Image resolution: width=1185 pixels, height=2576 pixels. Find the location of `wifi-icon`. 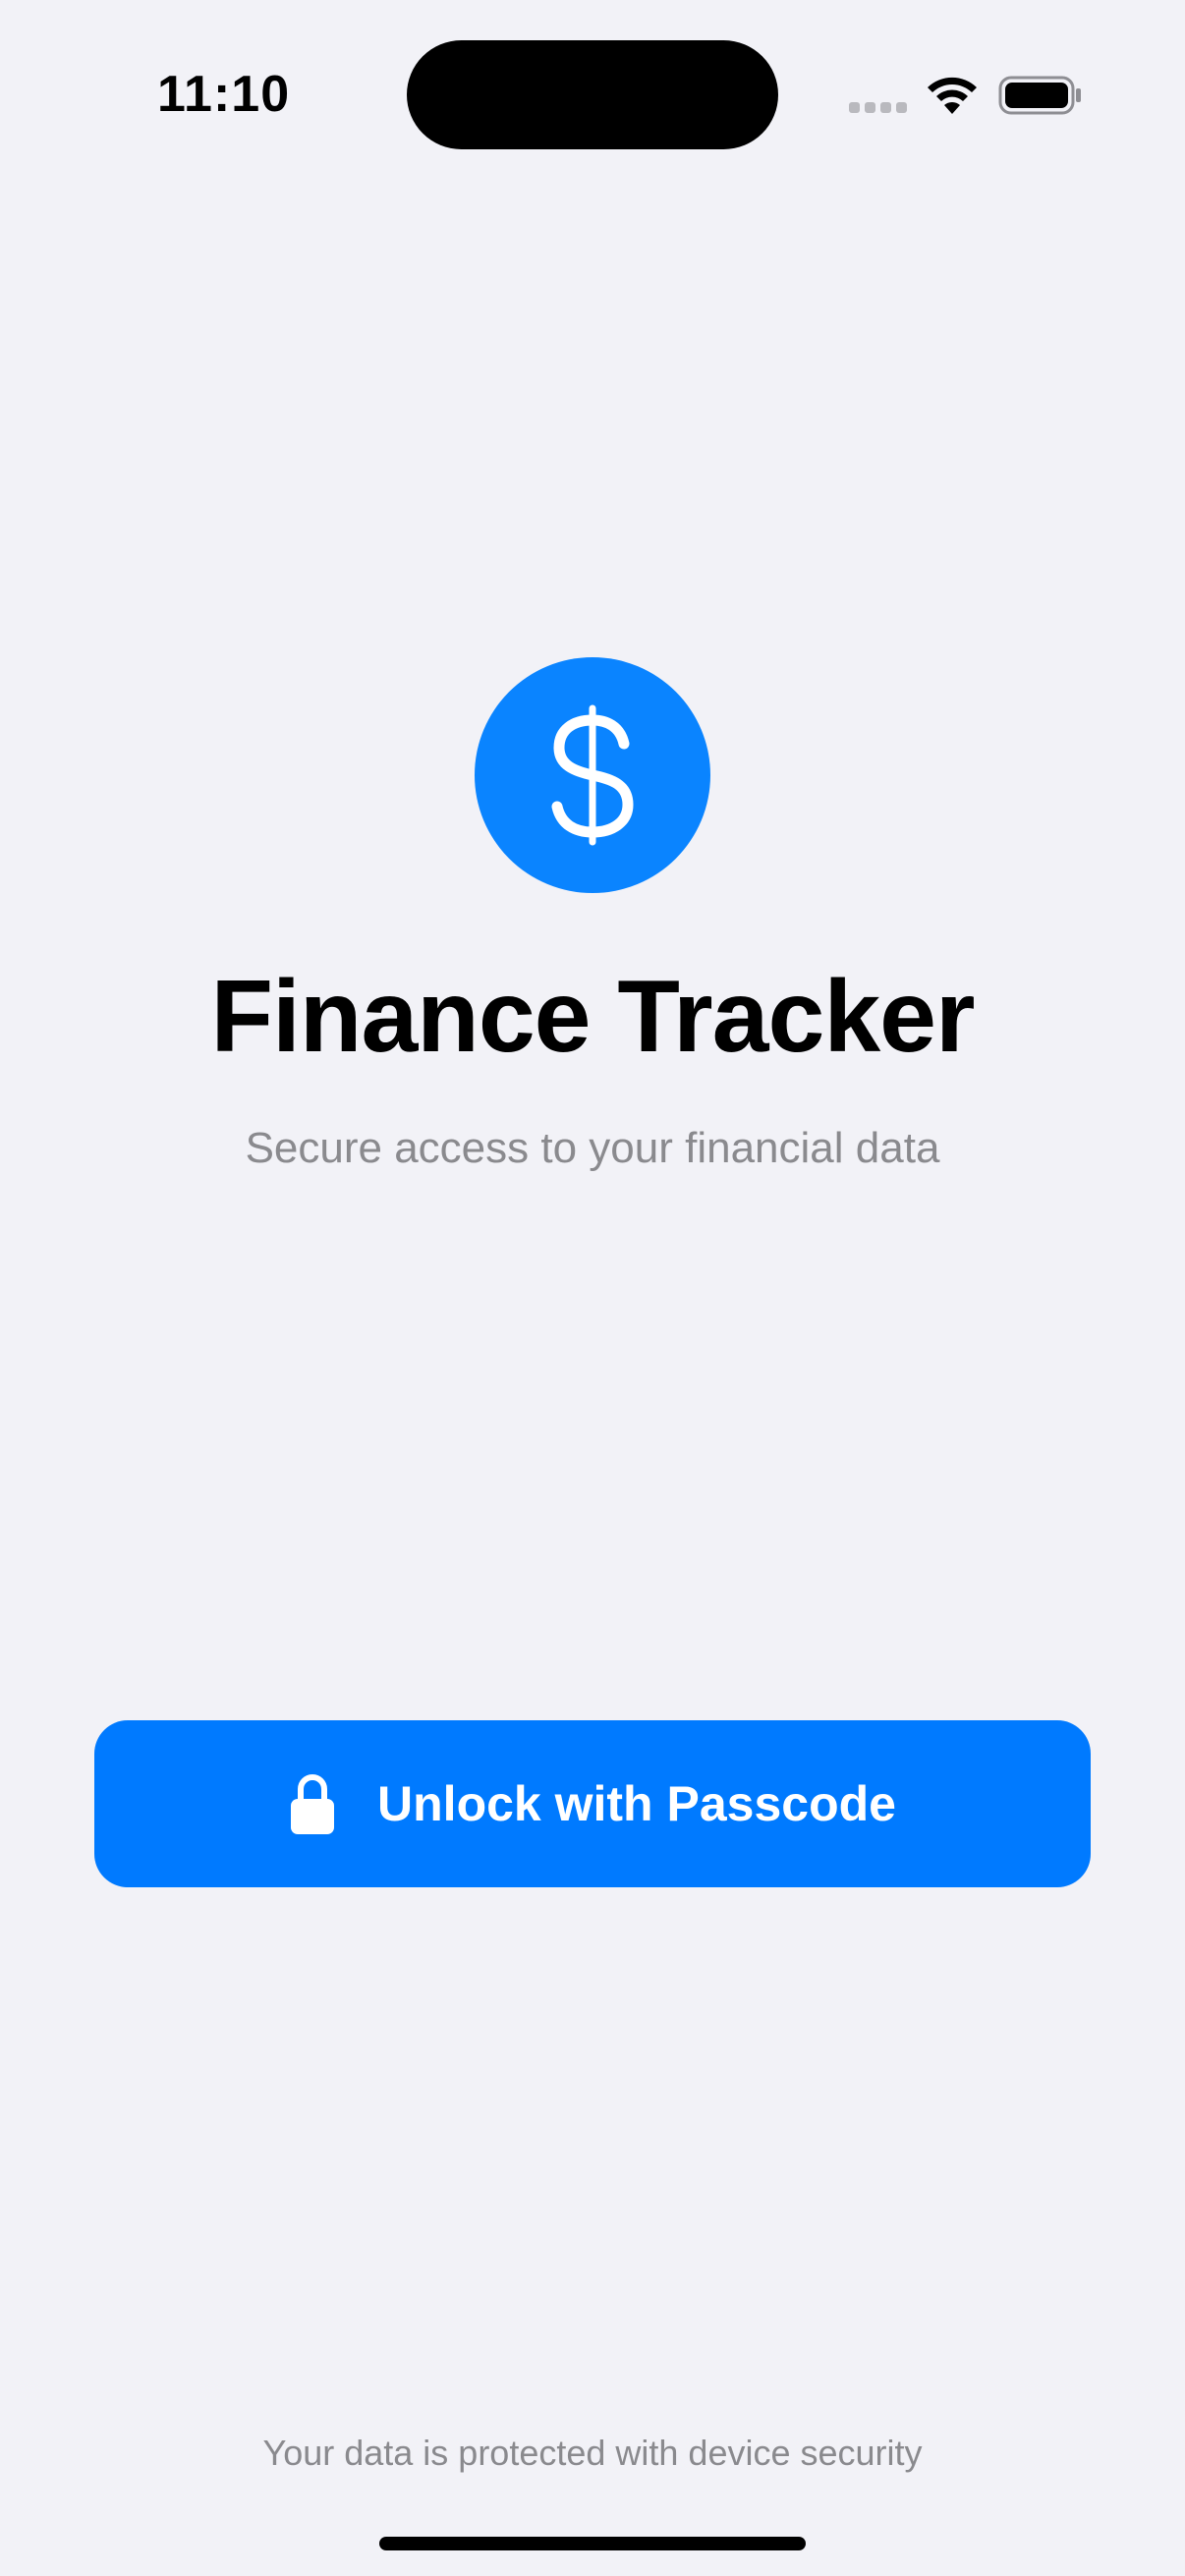

wifi-icon is located at coordinates (953, 95).